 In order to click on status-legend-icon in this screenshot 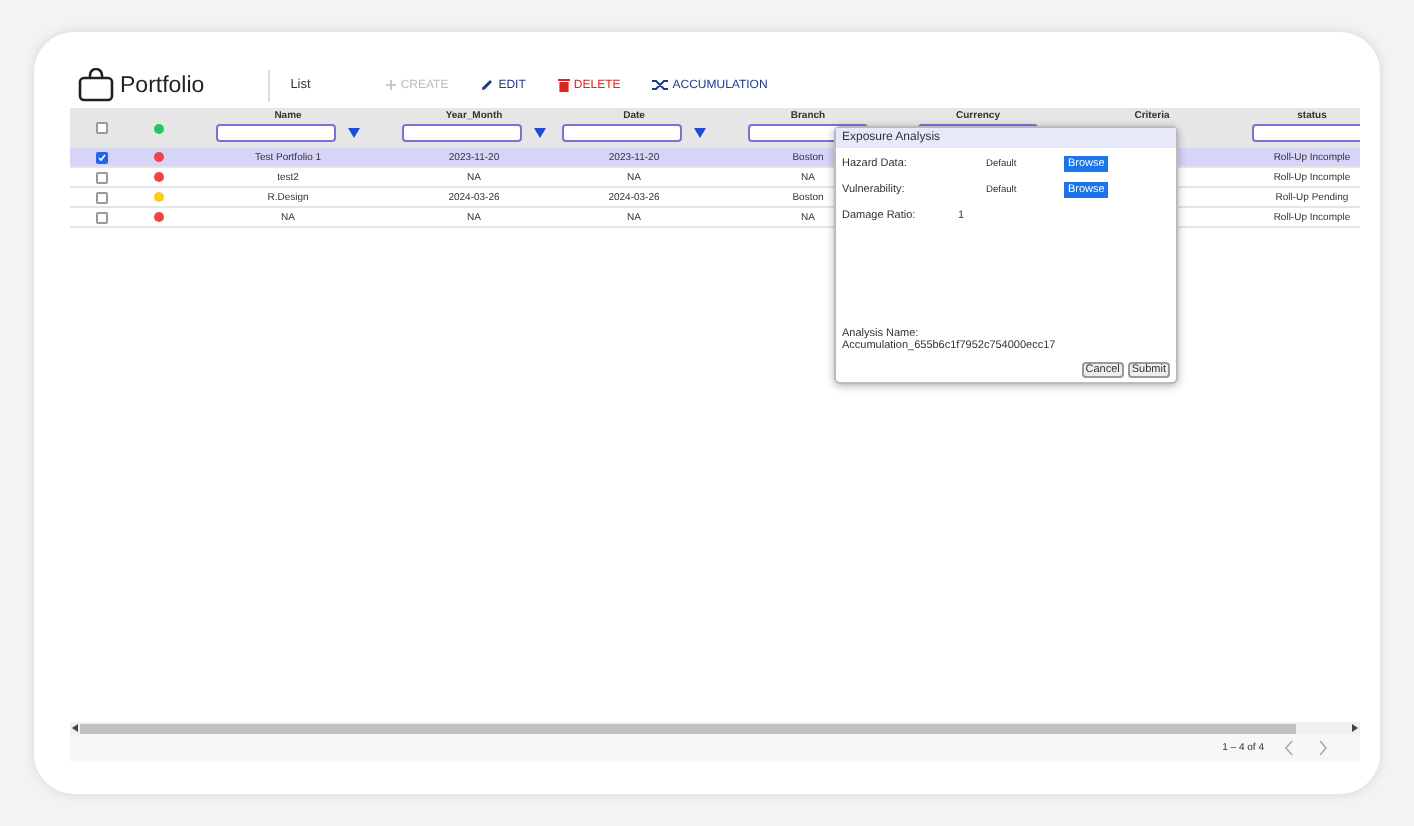, I will do `click(158, 128)`.